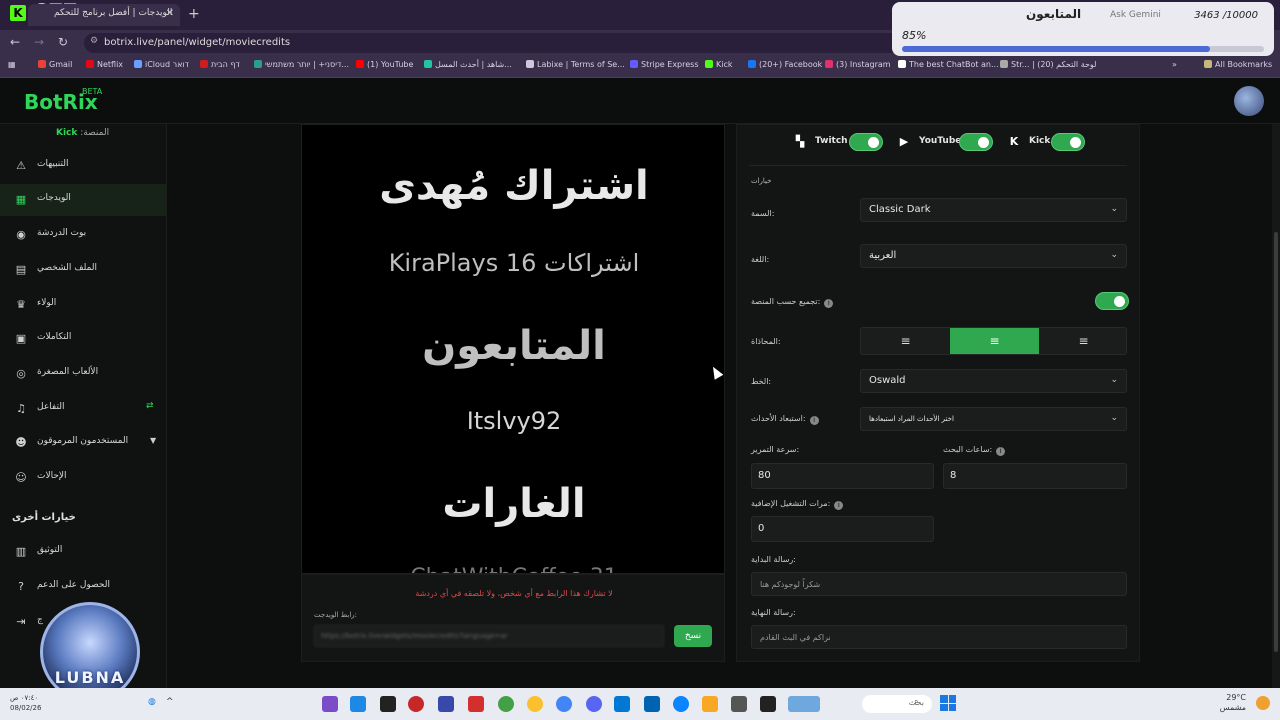 This screenshot has height=720, width=1280. I want to click on id-card-icon: ▤, so click(21, 269).